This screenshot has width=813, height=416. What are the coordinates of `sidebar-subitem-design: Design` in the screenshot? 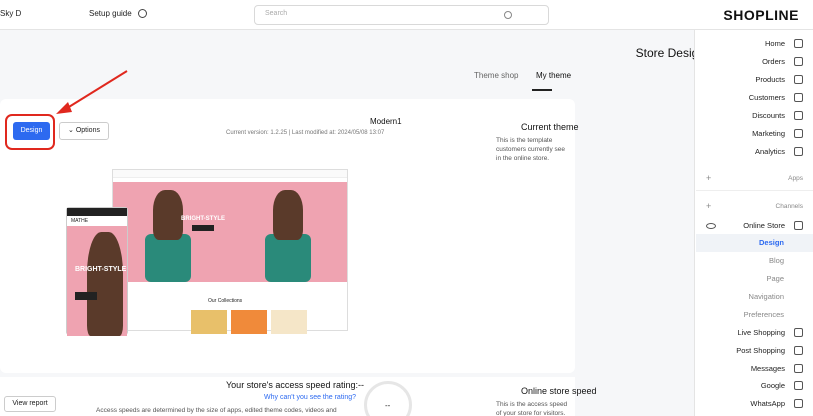 It's located at (754, 243).